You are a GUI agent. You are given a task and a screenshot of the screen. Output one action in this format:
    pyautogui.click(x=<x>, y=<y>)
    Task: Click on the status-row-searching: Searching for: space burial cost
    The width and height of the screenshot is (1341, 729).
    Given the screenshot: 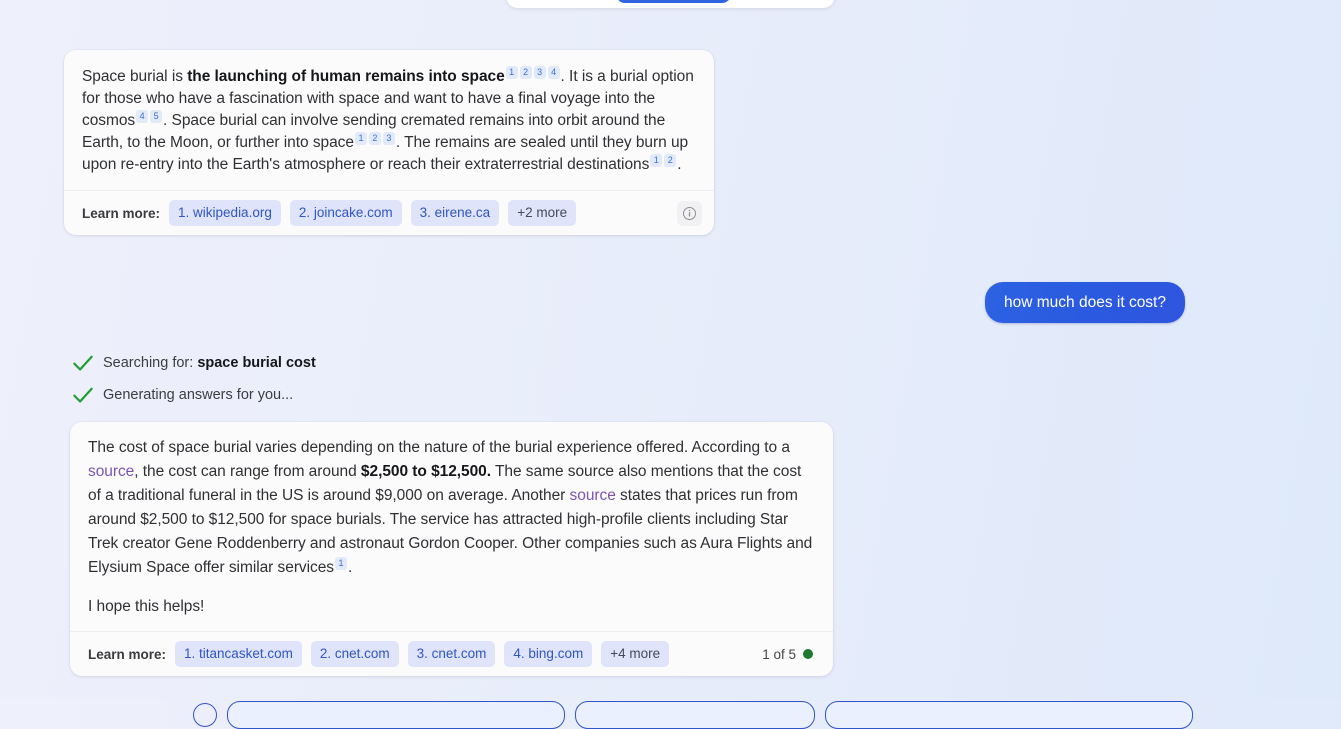 What is the action you would take?
    pyautogui.click(x=193, y=363)
    